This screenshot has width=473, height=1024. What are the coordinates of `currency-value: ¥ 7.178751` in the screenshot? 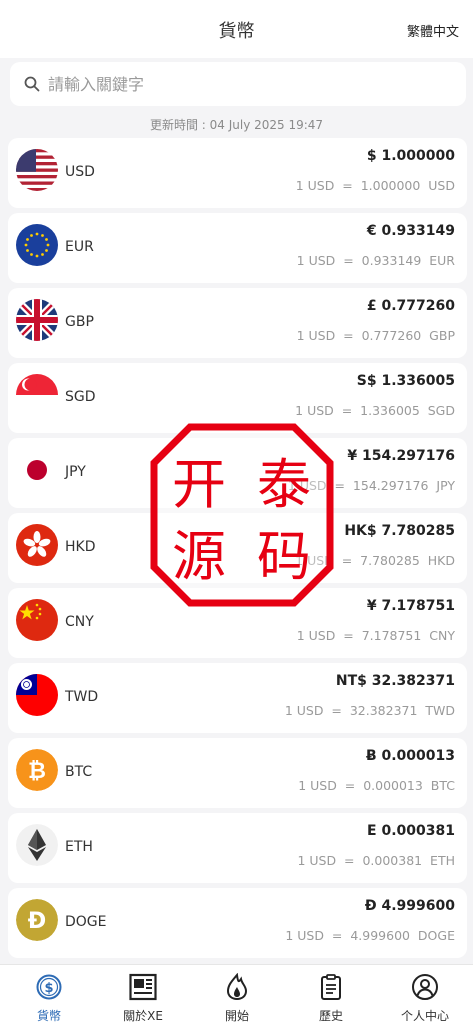 It's located at (410, 606).